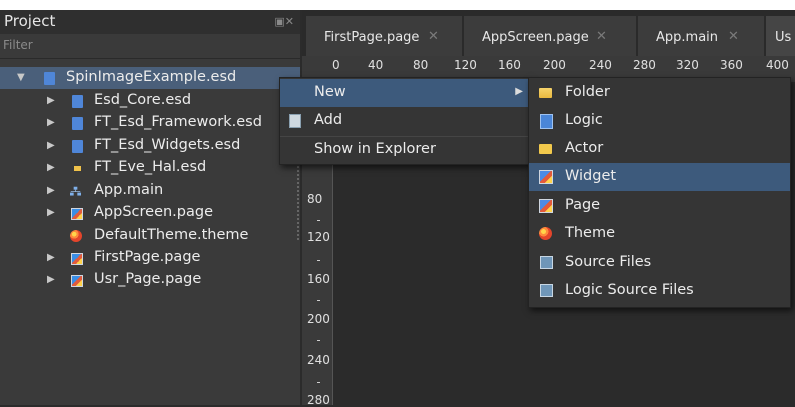 The height and width of the screenshot is (407, 795). I want to click on tab-app-main: App.main ✕, so click(701, 36).